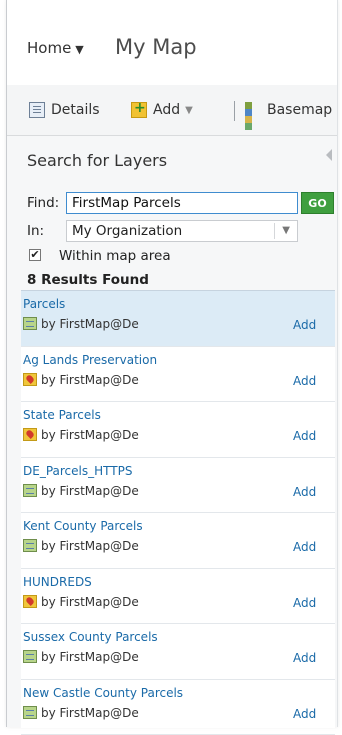 The width and height of the screenshot is (342, 735). I want to click on result-item: HUNDREDS by FirstMap@De Add, so click(178, 597).